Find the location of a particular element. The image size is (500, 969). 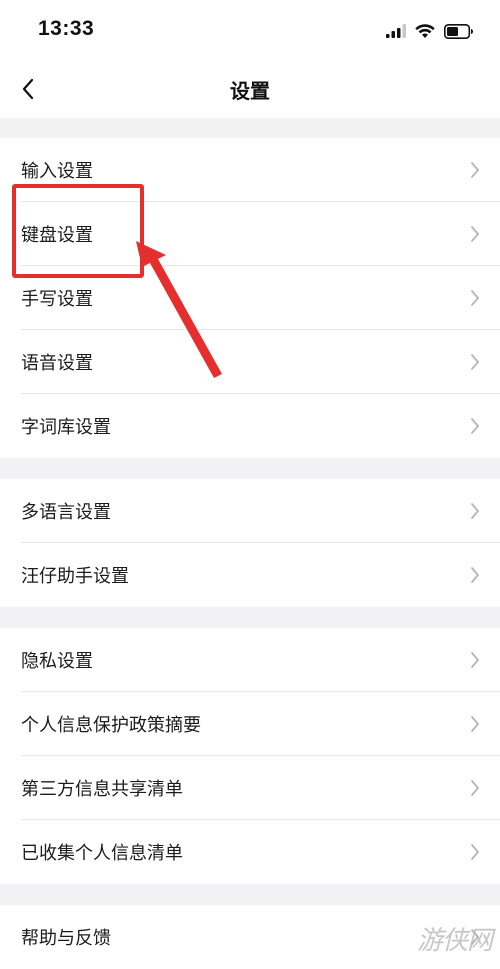

list-item-handwriting-settings: 手写设置 is located at coordinates (250, 298).